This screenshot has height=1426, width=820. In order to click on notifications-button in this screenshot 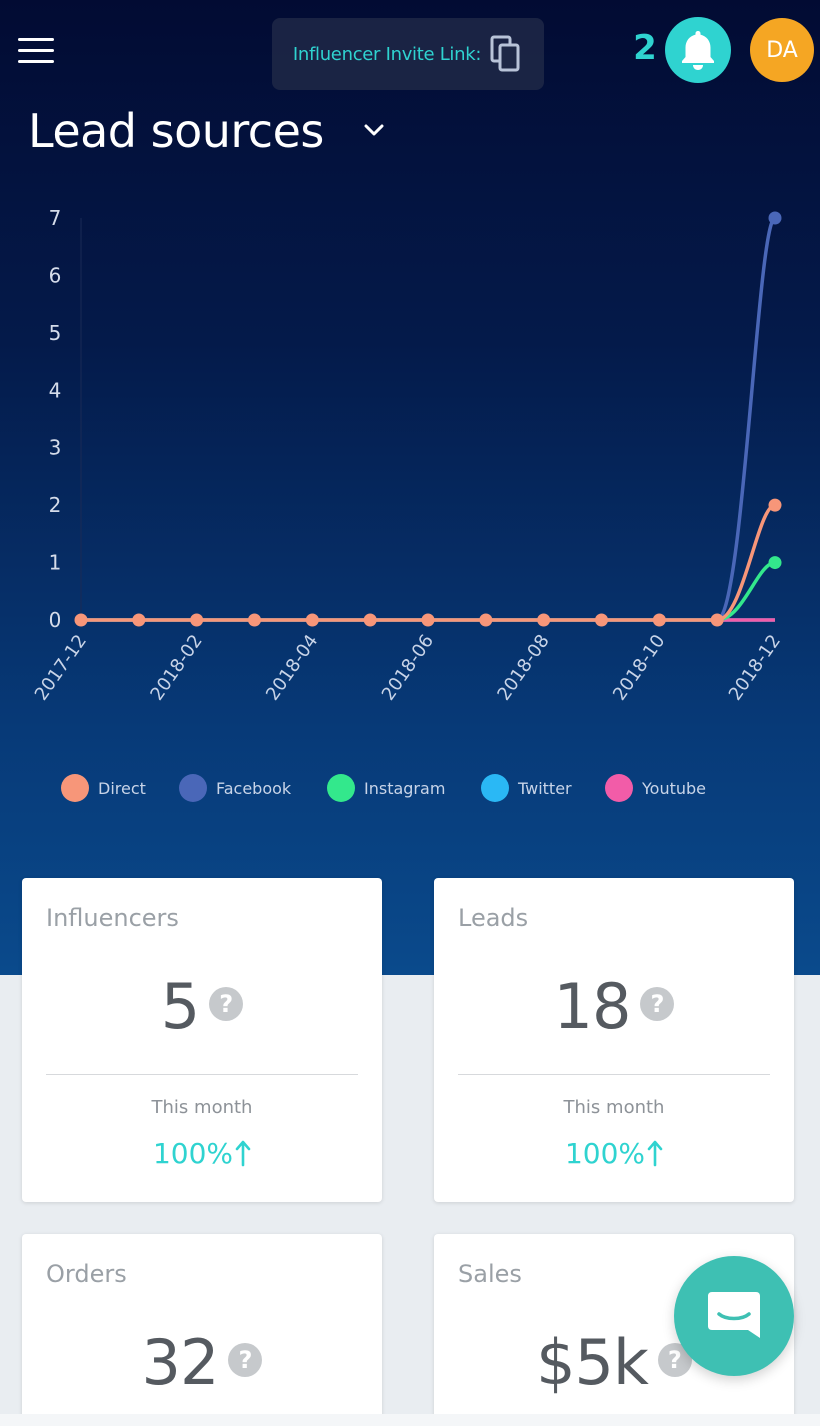, I will do `click(698, 50)`.